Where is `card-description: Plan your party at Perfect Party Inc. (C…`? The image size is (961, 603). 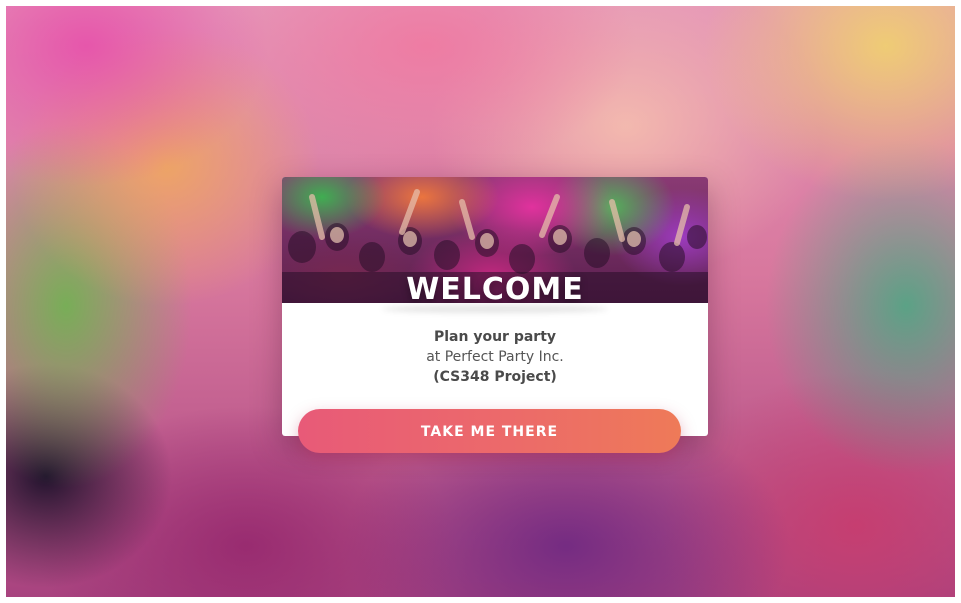
card-description: Plan your party at Perfect Party Inc. (C… is located at coordinates (495, 357).